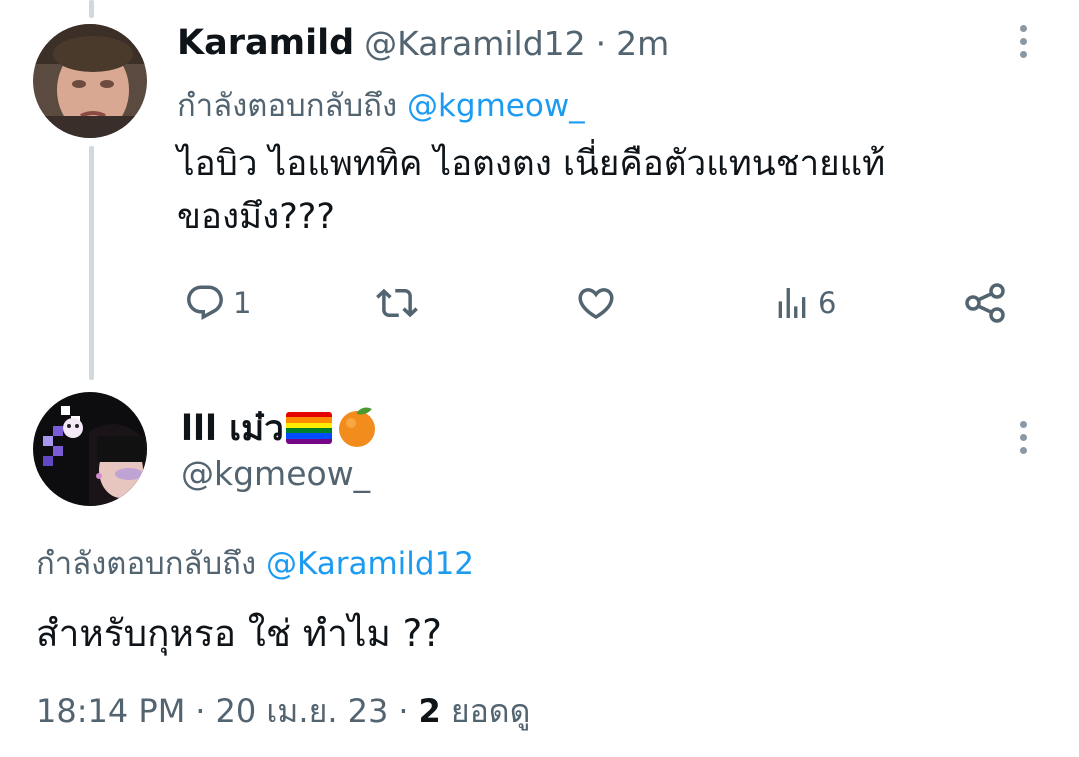 This screenshot has height=757, width=1079. What do you see at coordinates (496, 106) in the screenshot?
I see `replying-to-link: @kgmeow_` at bounding box center [496, 106].